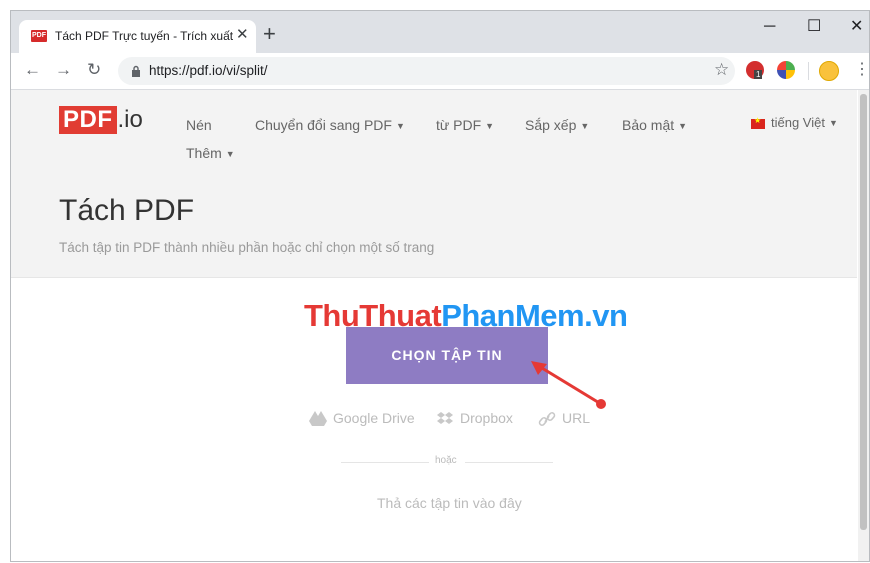 The image size is (870, 563). Describe the element at coordinates (136, 71) in the screenshot. I see `lock-icon` at that location.